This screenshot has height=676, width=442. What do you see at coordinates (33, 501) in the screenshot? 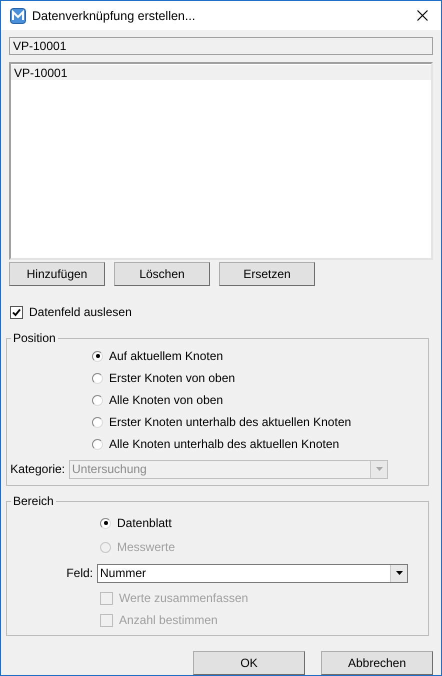
I see `group-title: Bereich` at bounding box center [33, 501].